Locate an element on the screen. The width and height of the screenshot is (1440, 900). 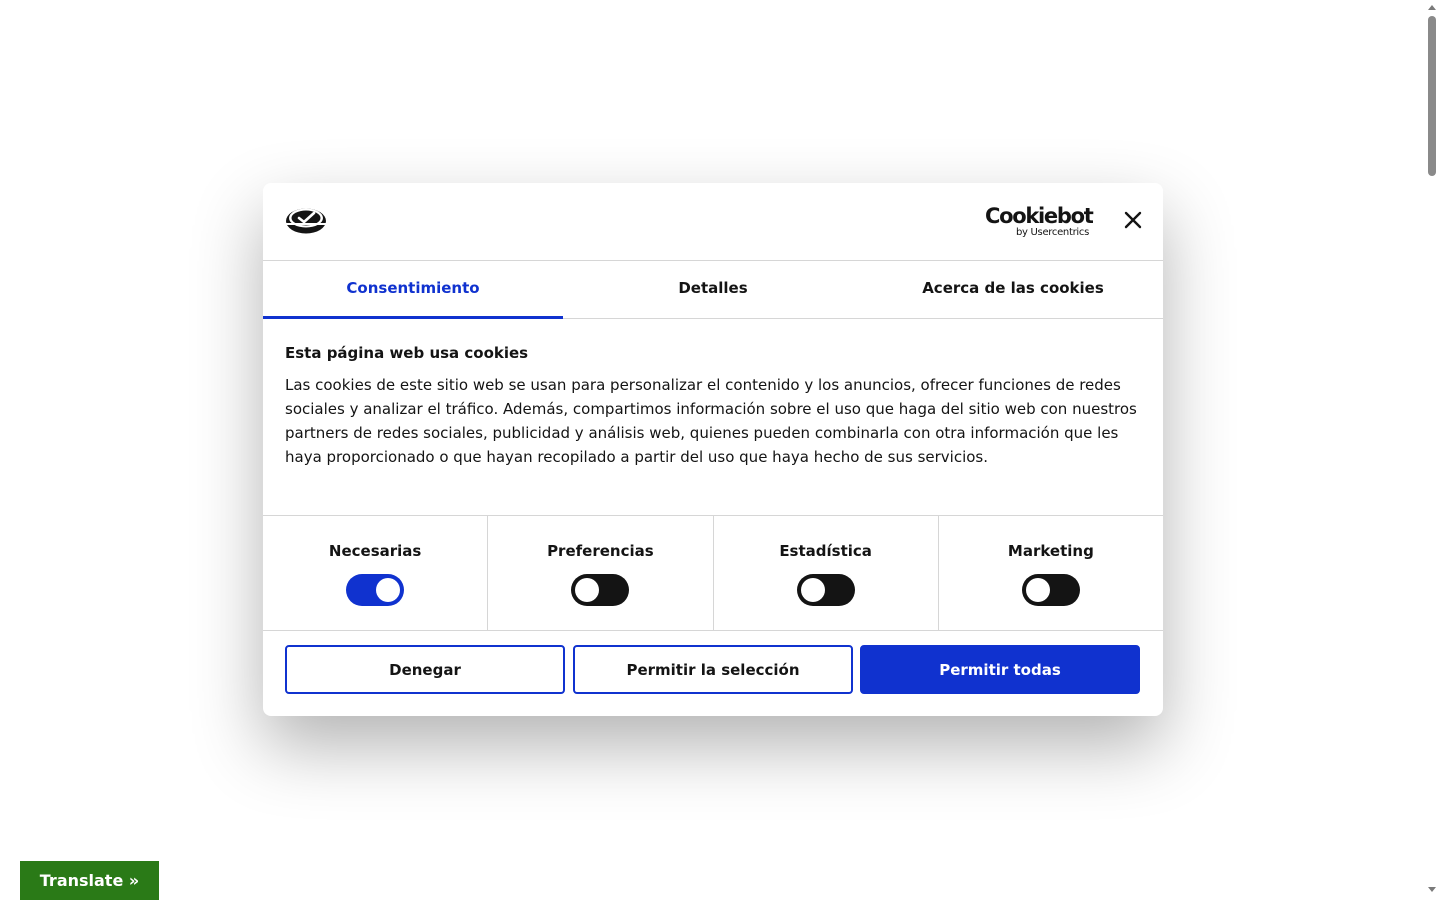
toggle-marketing: Marketing is located at coordinates (1051, 573).